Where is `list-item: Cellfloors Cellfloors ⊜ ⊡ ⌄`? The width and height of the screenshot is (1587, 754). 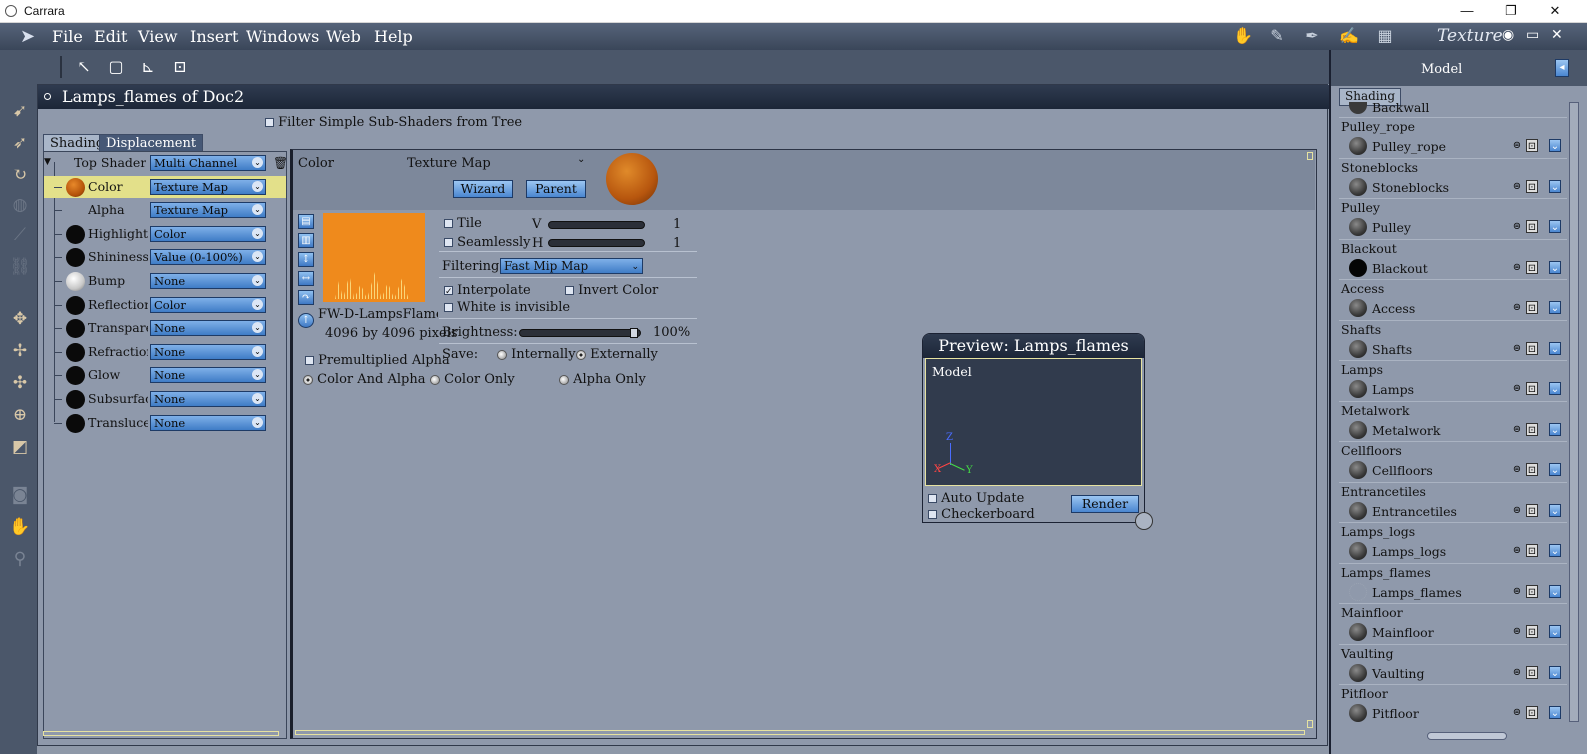 list-item: Cellfloors Cellfloors ⊜ ⊡ ⌄ is located at coordinates (1453, 461).